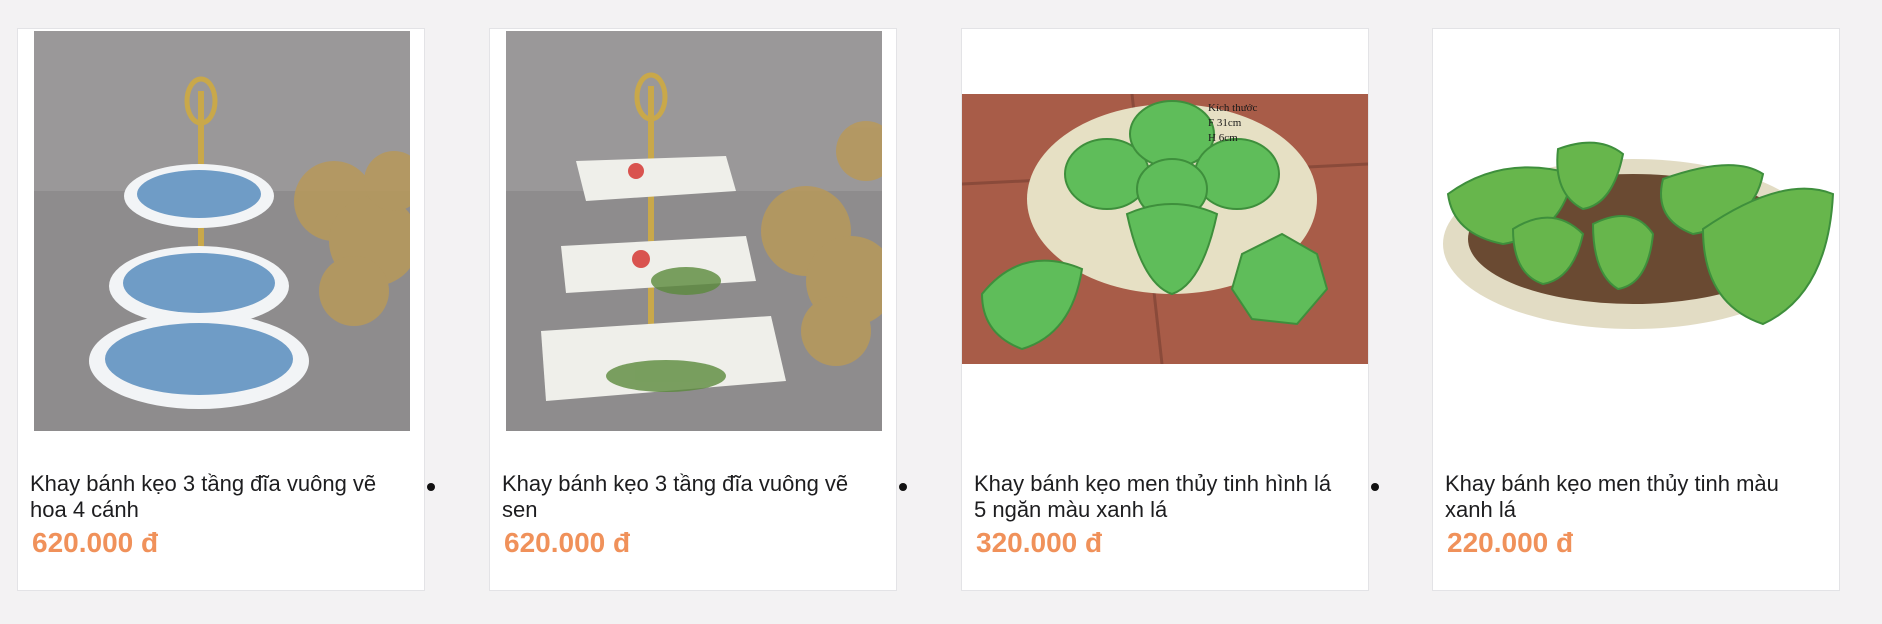 This screenshot has width=1882, height=624. I want to click on image-caption: F 31cm, so click(1225, 123).